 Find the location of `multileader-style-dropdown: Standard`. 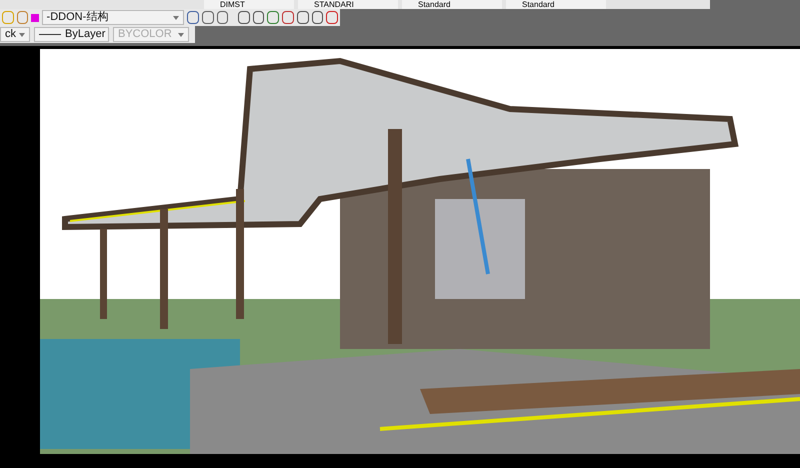

multileader-style-dropdown: Standard is located at coordinates (556, 4).